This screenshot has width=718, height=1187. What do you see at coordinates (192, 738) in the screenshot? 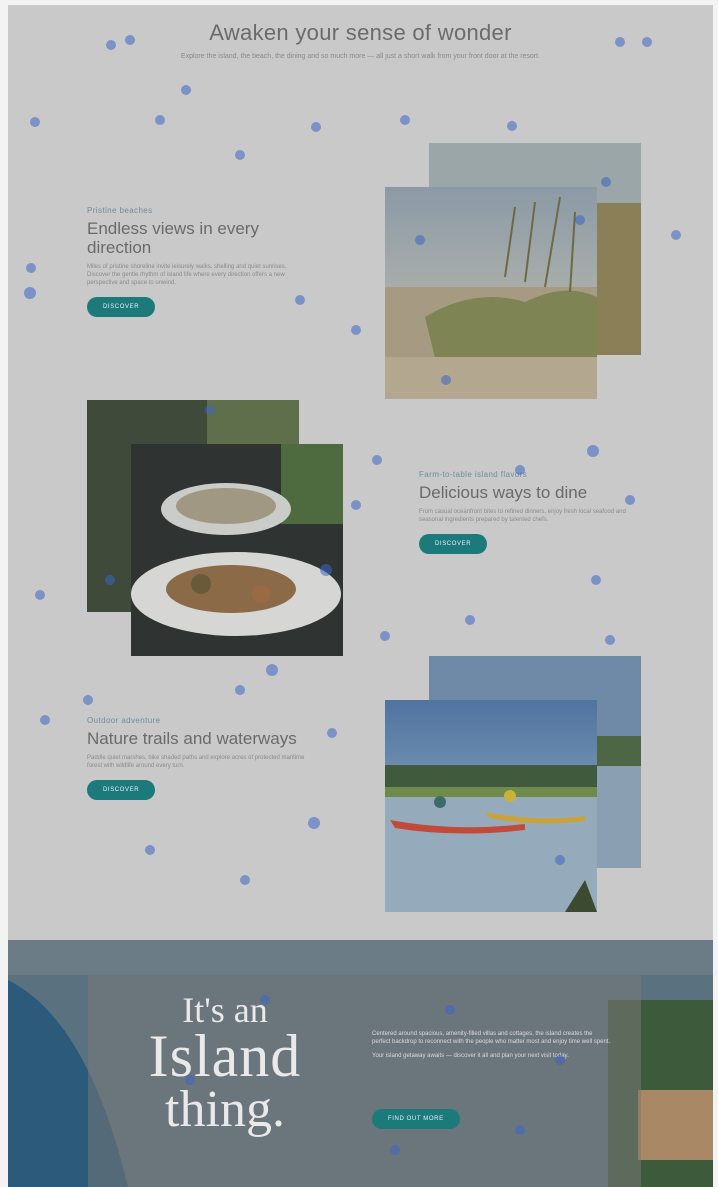
I see `section-heading: Nature trails and waterways` at bounding box center [192, 738].